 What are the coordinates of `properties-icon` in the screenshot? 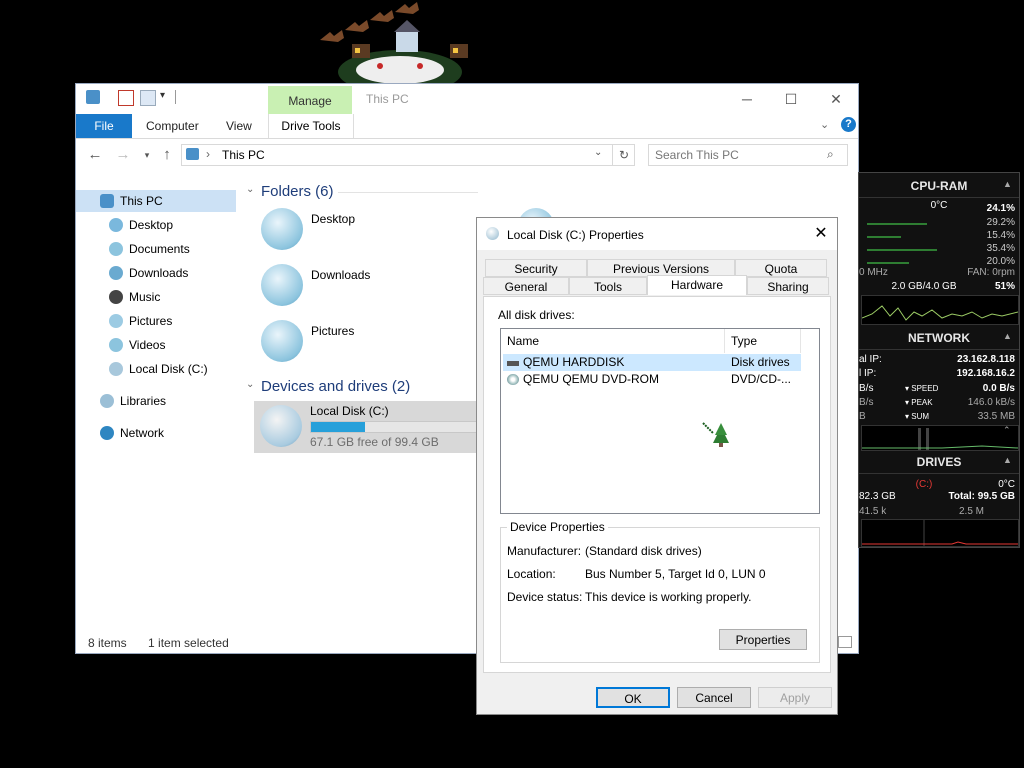 It's located at (126, 98).